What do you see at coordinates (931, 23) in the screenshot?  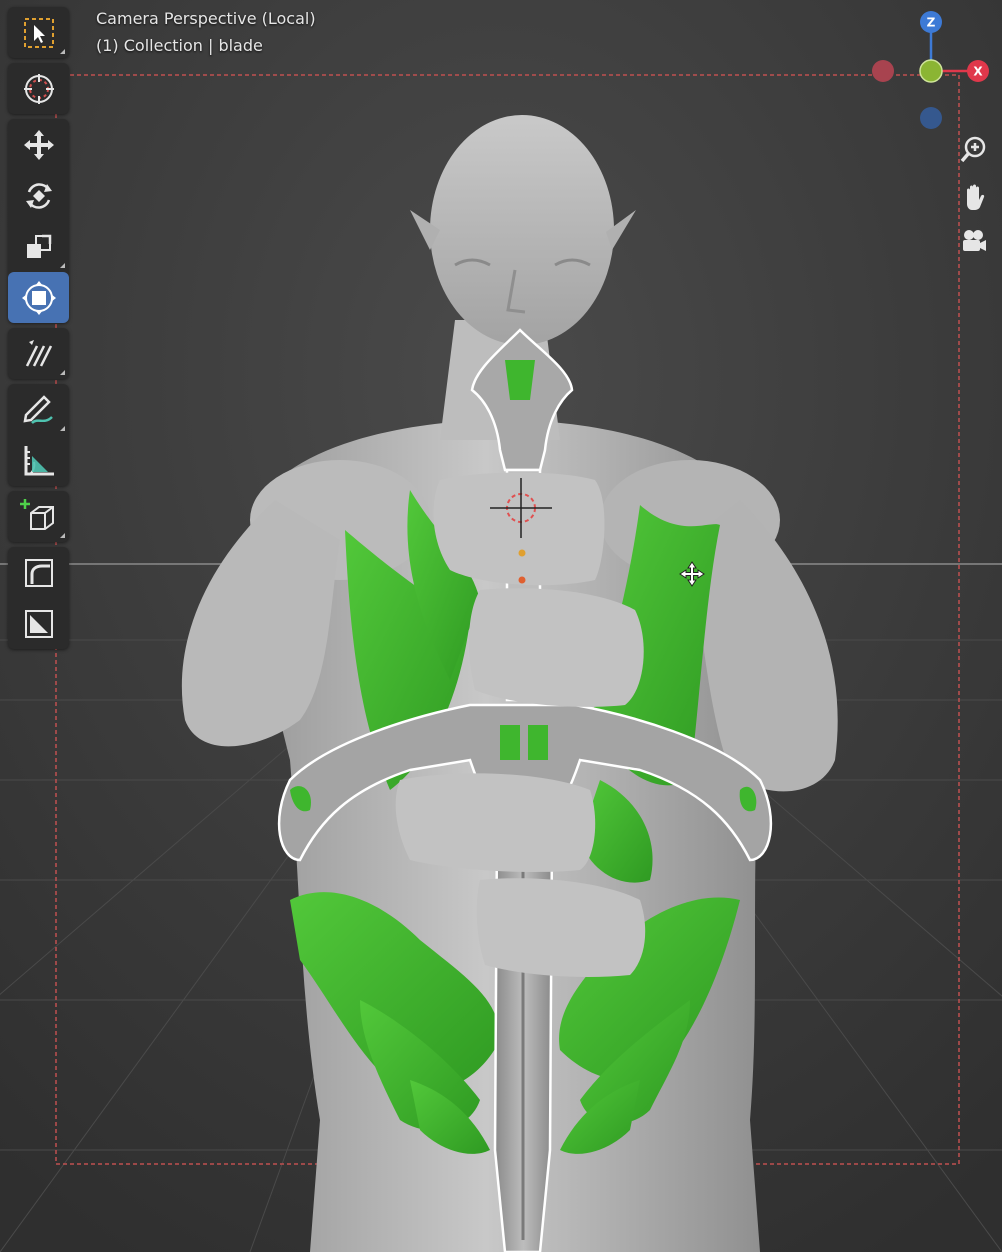 I see `gizmo-z-label: Z` at bounding box center [931, 23].